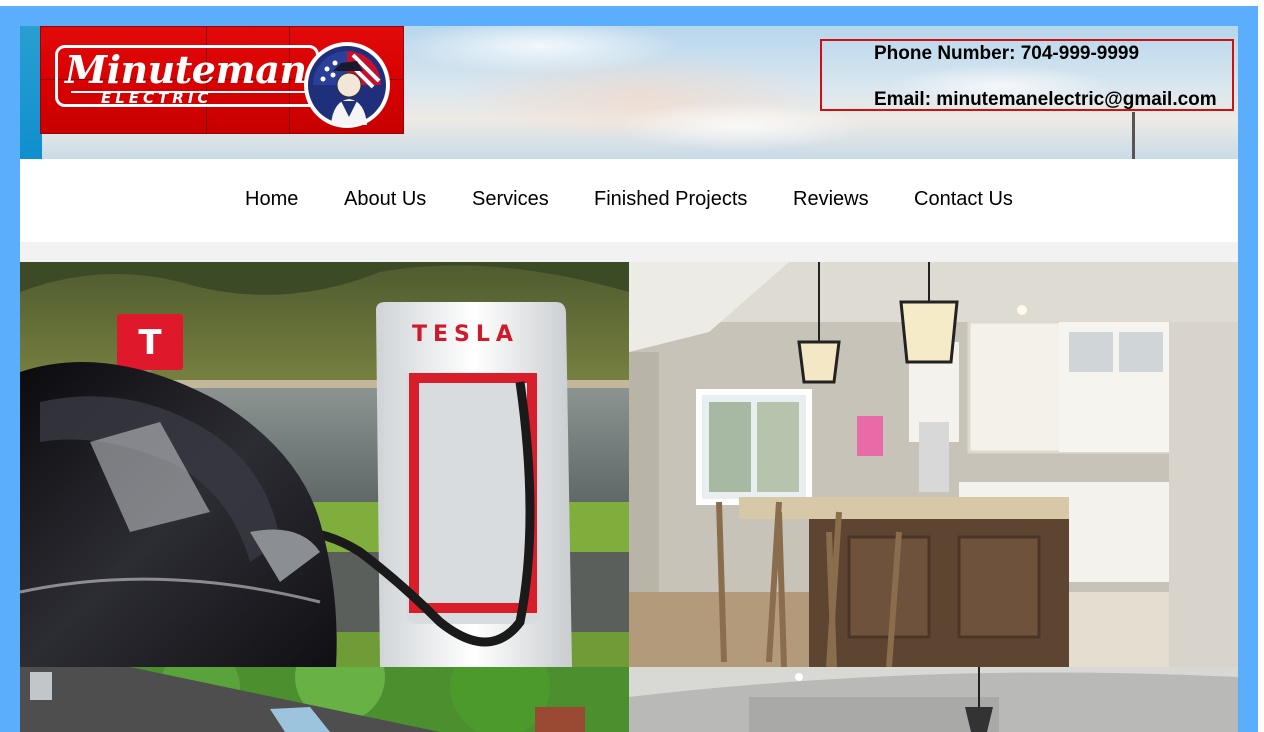 The image size is (1264, 732). What do you see at coordinates (933, 699) in the screenshot?
I see `interior-ceiling-photo` at bounding box center [933, 699].